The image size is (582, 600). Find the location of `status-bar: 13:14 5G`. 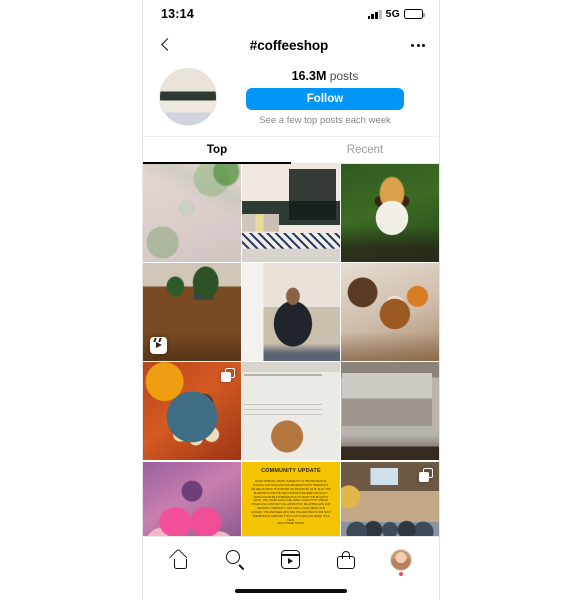

status-bar: 13:14 5G is located at coordinates (291, 14).